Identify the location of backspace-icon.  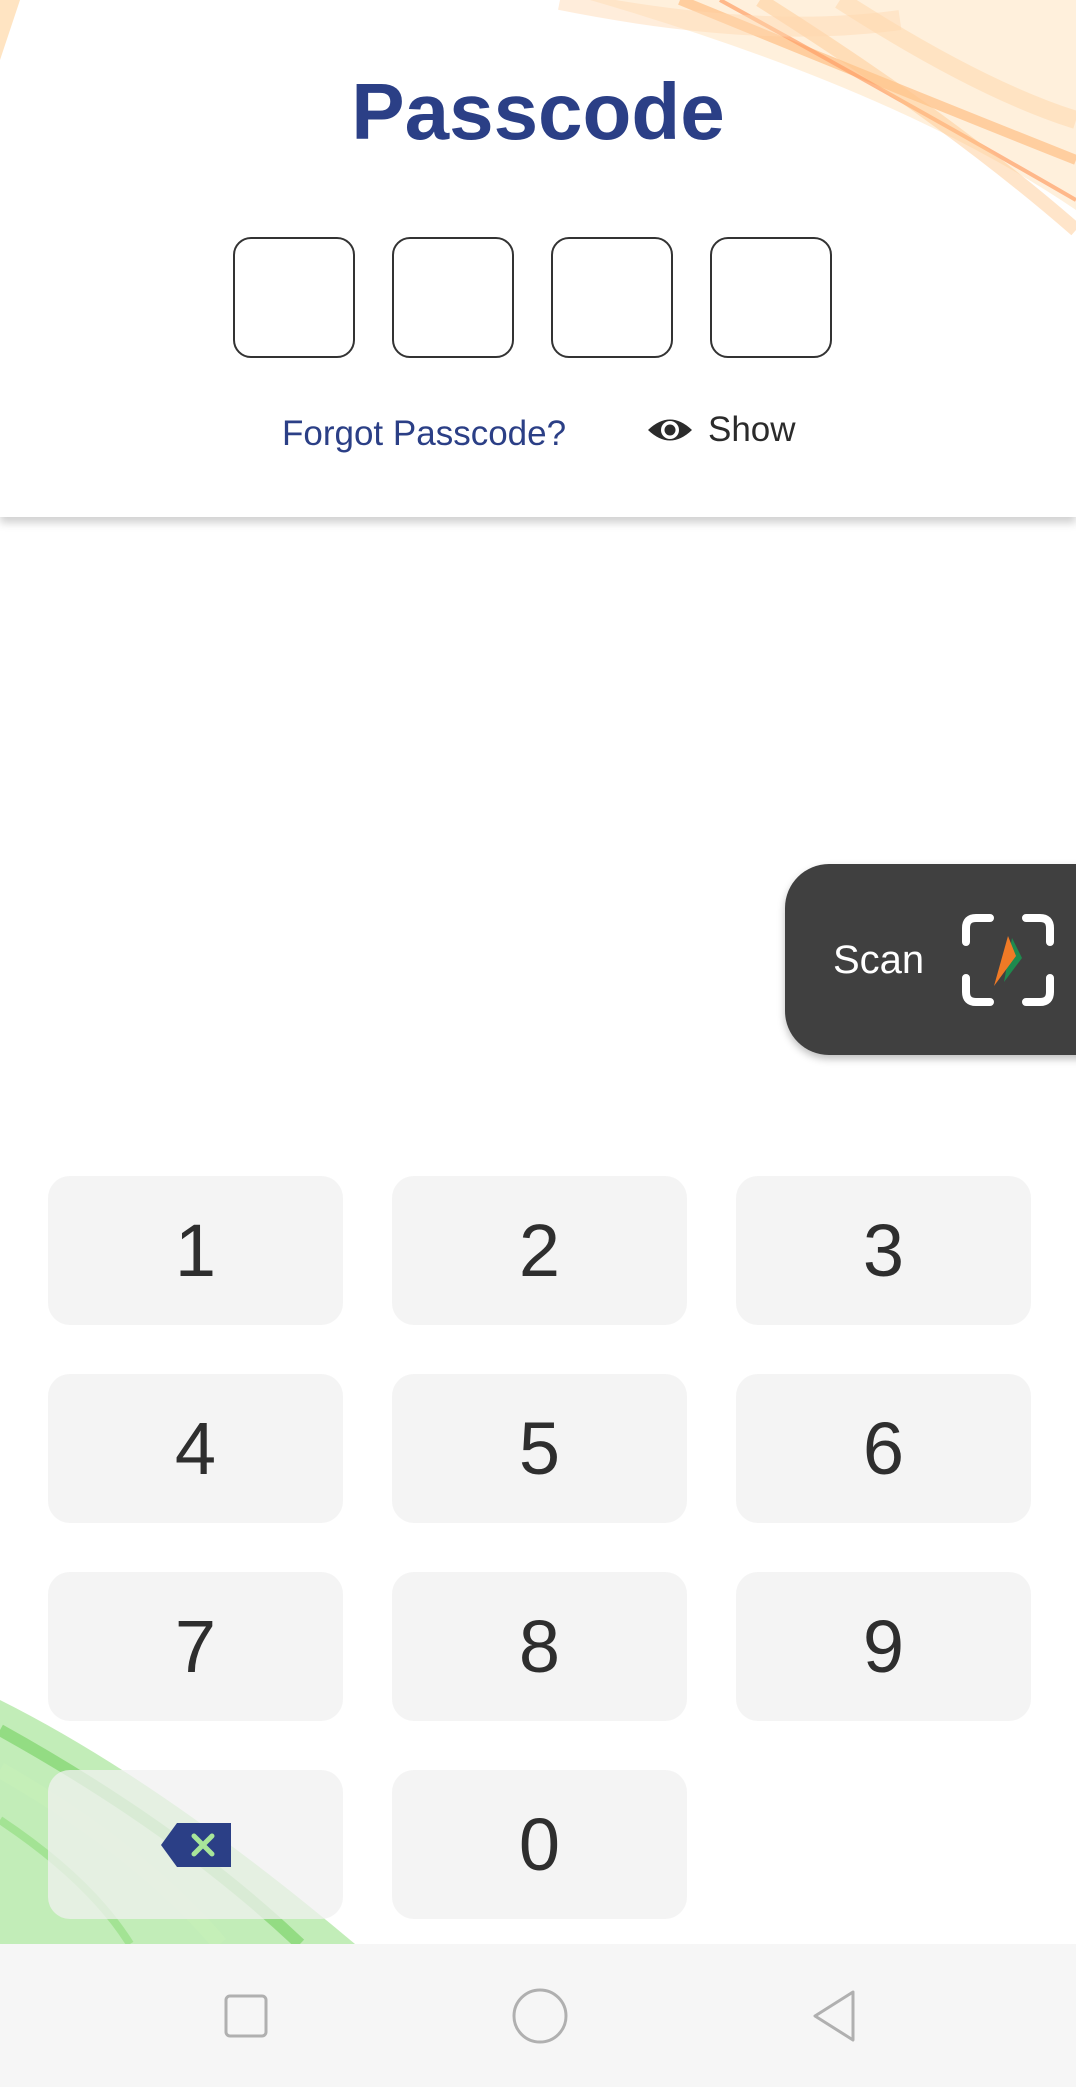
(195, 1844).